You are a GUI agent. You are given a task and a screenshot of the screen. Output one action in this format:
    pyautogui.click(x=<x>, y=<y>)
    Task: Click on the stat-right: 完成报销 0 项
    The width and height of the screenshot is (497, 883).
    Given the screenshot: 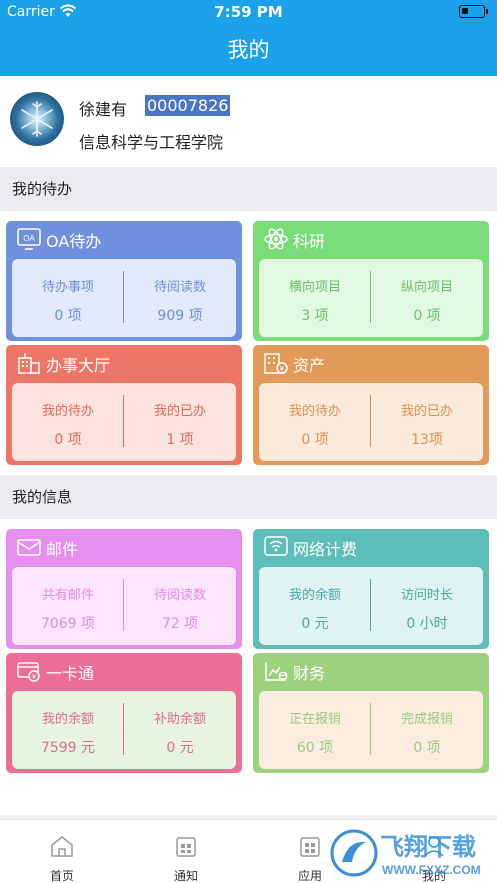 What is the action you would take?
    pyautogui.click(x=427, y=730)
    